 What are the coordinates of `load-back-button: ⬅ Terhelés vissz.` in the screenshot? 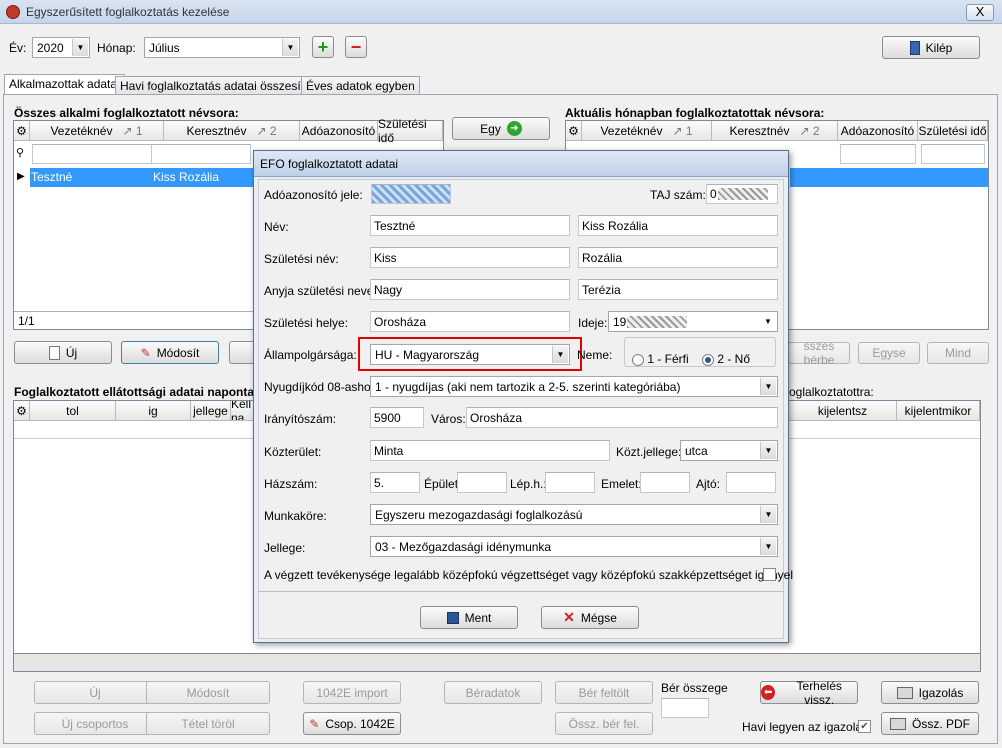 It's located at (809, 693).